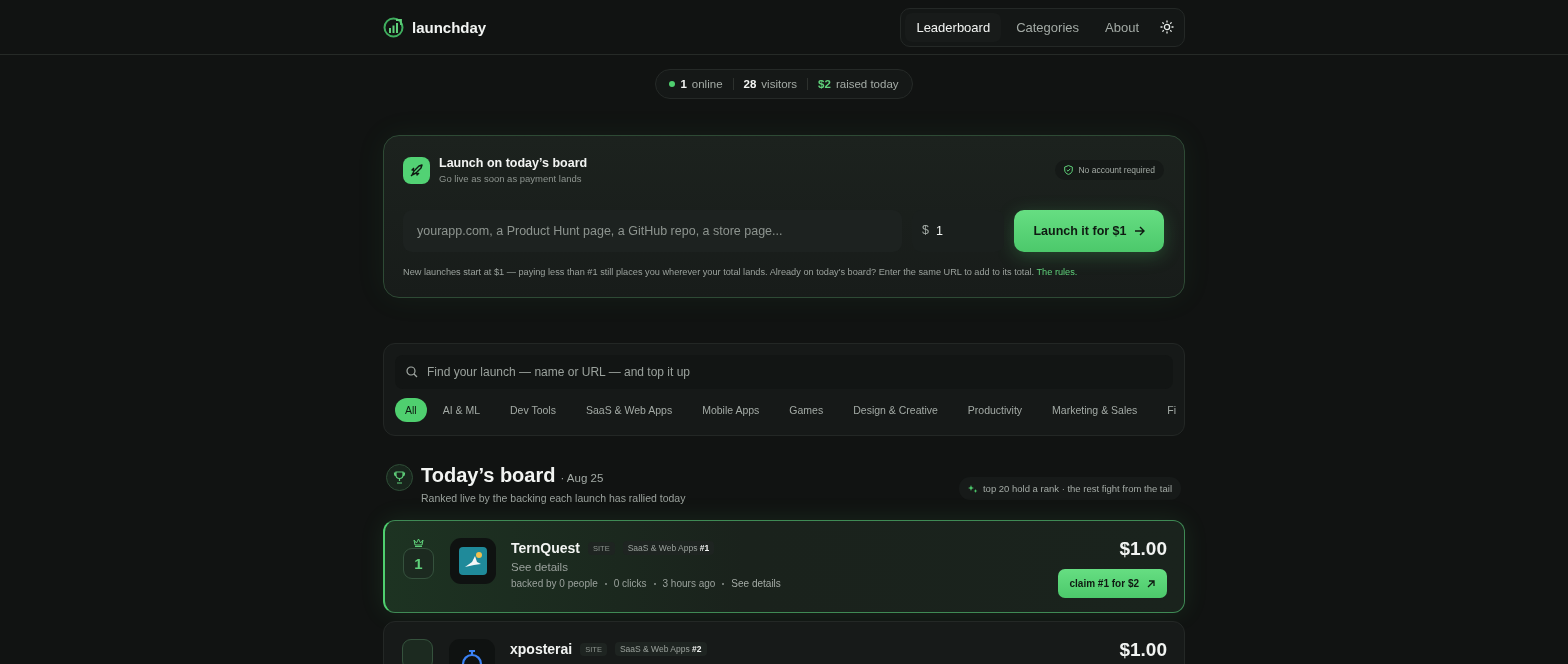 The image size is (1568, 664). Describe the element at coordinates (511, 178) in the screenshot. I see `card-subtitle: Go live as soon as payment lands` at that location.